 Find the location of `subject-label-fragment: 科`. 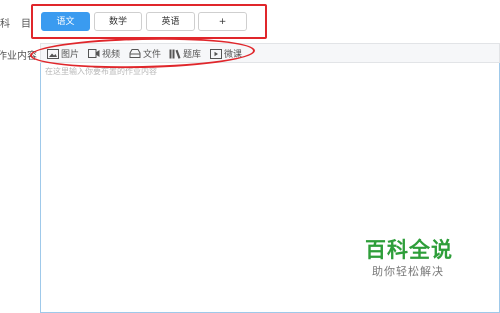

subject-label-fragment: 科 is located at coordinates (5, 24).